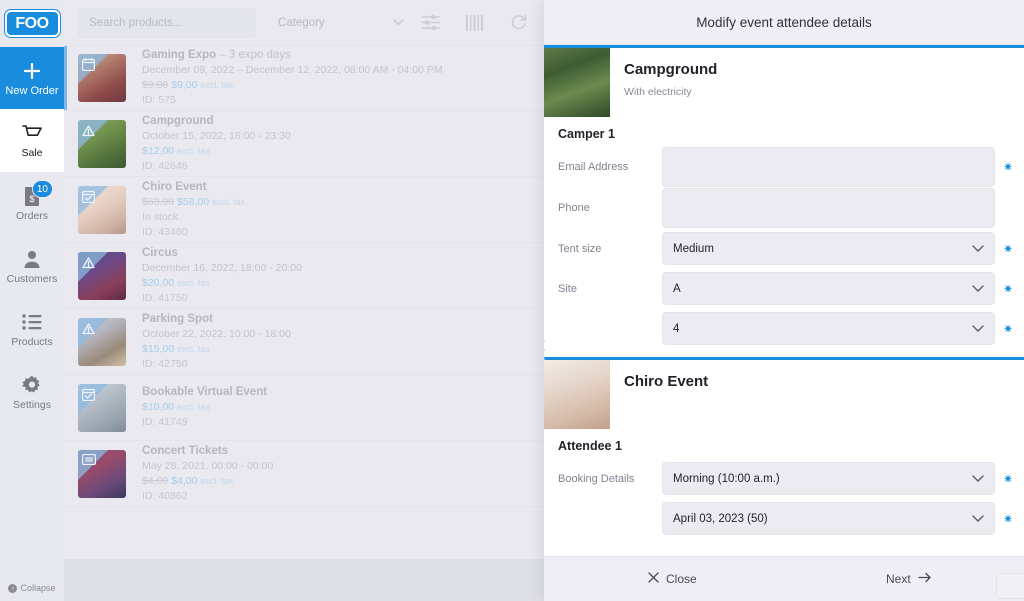 The height and width of the screenshot is (601, 1024). I want to click on sidebar-item-new-order: New Order, so click(32, 78).